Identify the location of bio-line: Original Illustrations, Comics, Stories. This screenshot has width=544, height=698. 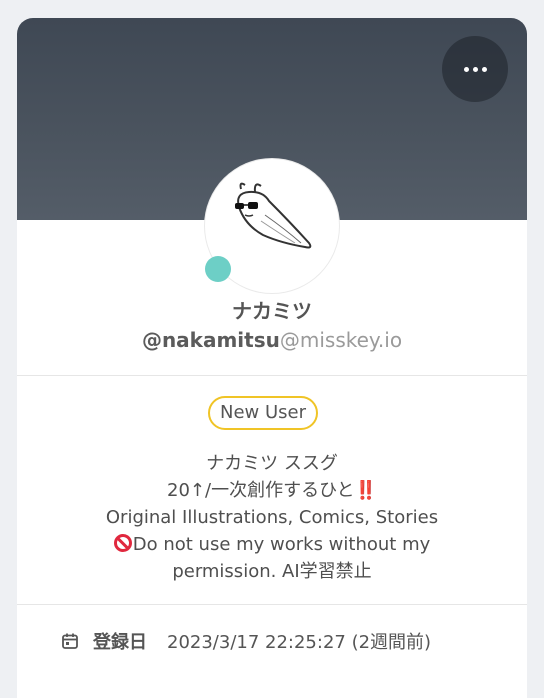
(272, 517).